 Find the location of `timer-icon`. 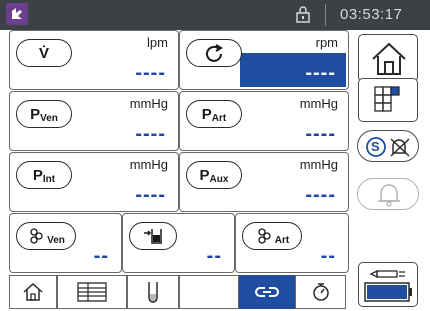

timer-icon is located at coordinates (320, 292).